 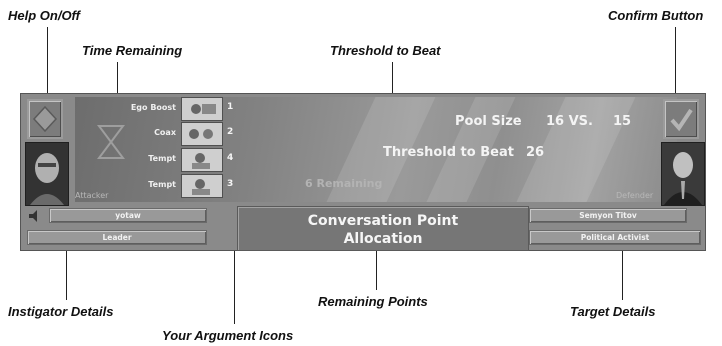 I want to click on confirm-button, so click(x=681, y=119).